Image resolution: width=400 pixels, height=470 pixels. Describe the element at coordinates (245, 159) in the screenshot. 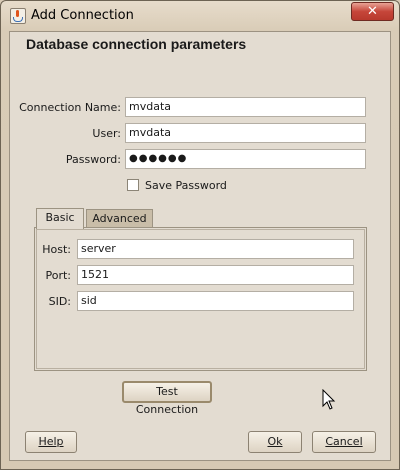

I see `password-input: ●●●●●●` at that location.